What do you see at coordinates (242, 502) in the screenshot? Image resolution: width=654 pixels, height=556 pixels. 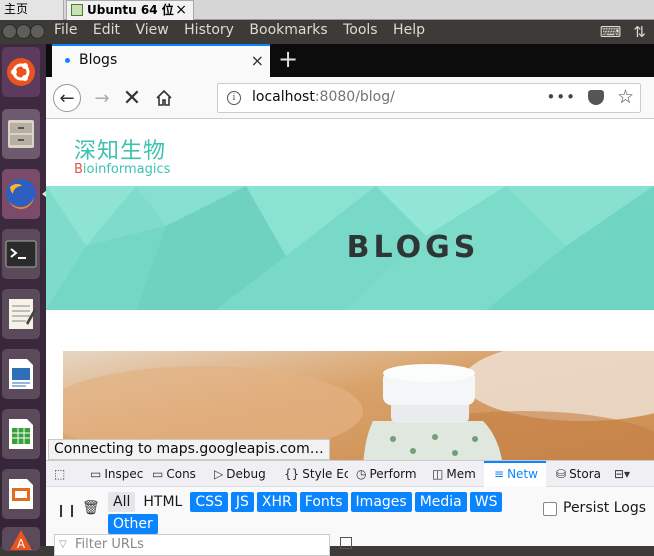 I see `filter-js-button: JS` at bounding box center [242, 502].